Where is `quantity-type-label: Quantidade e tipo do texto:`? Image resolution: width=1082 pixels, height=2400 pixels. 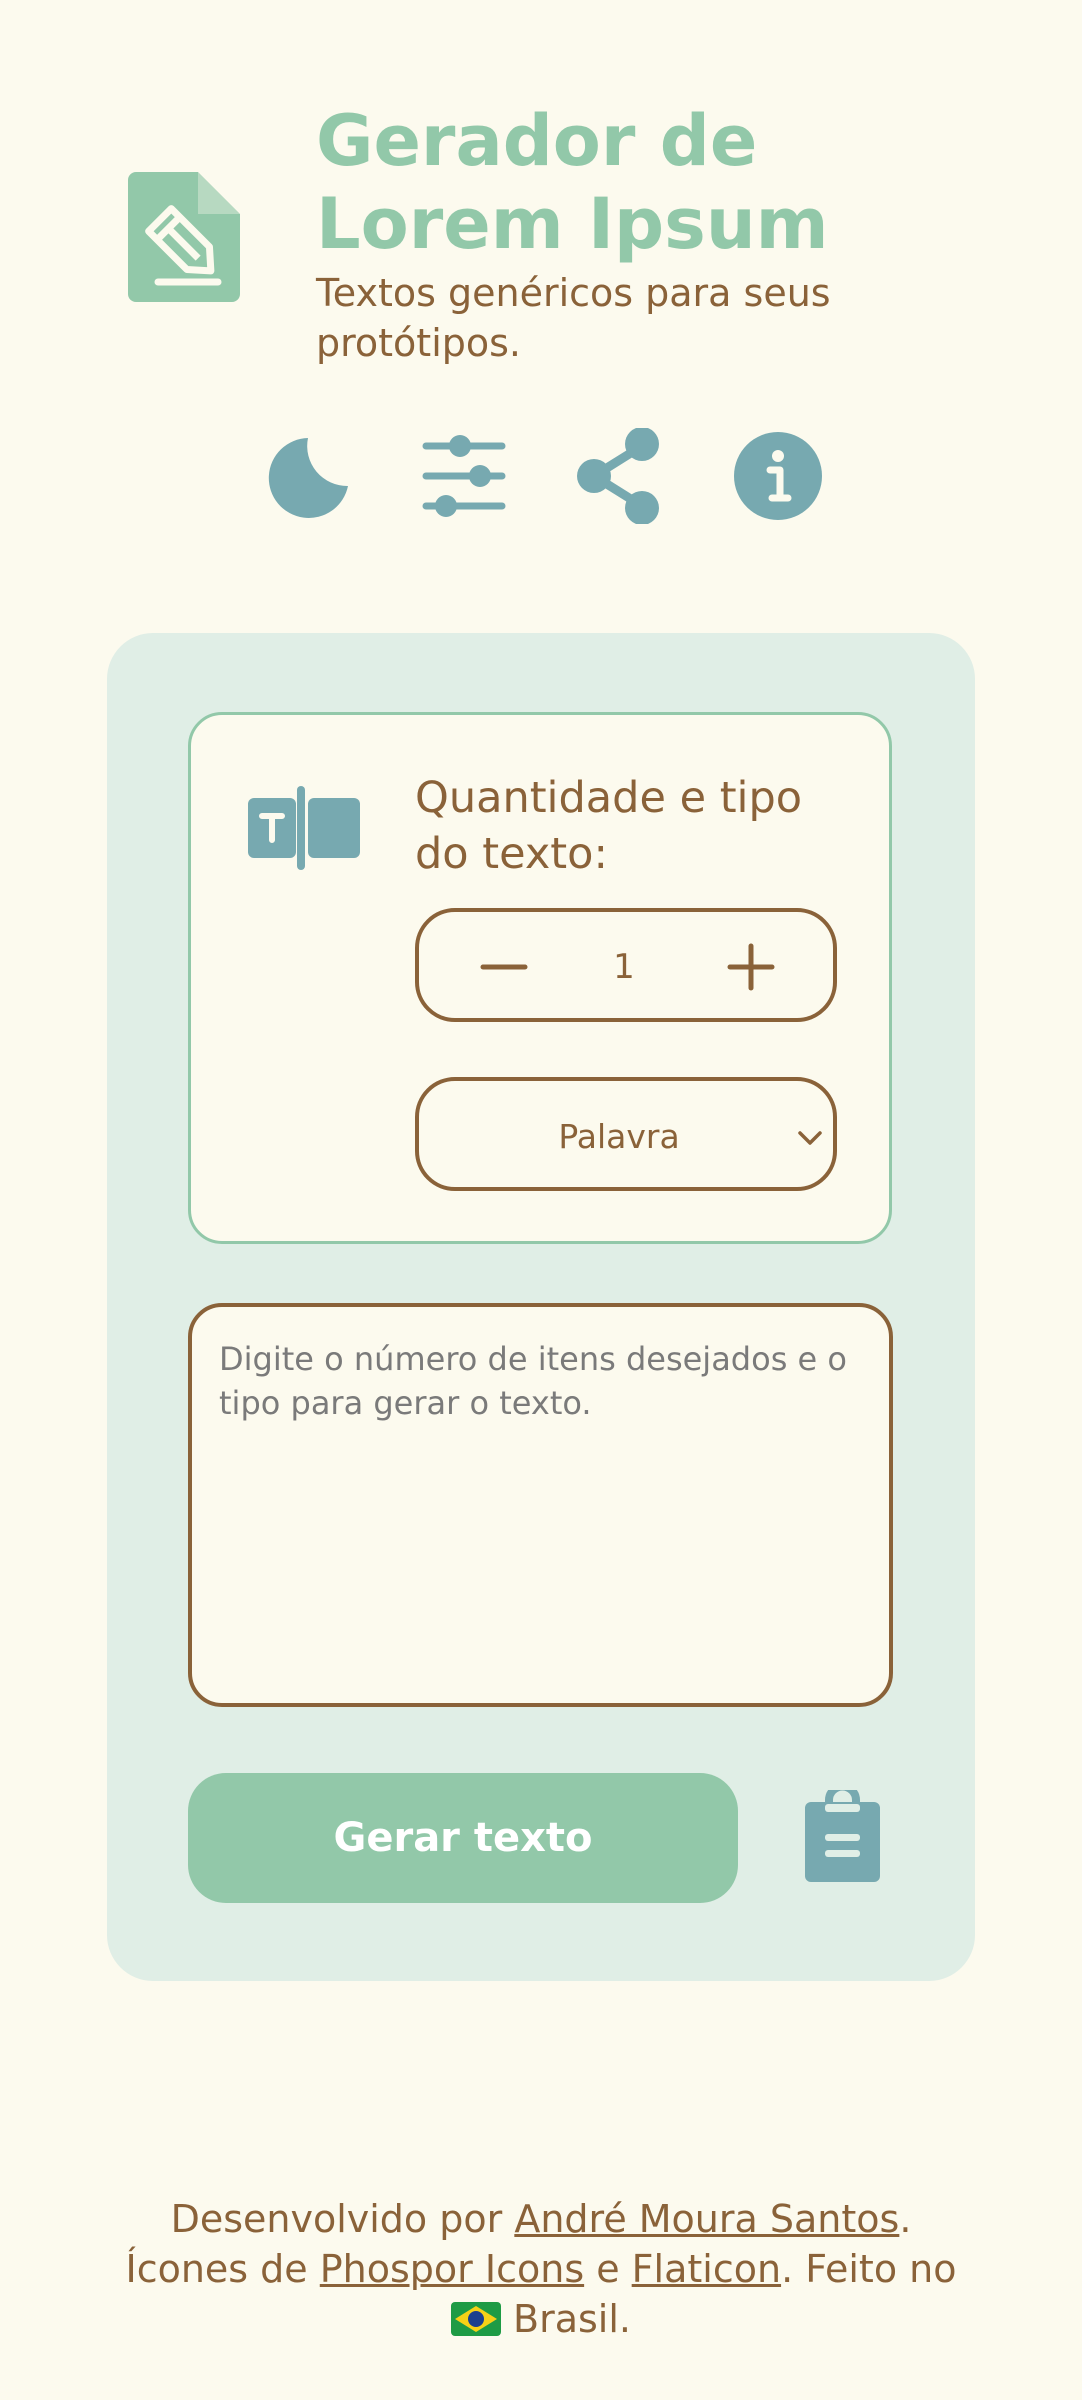
quantity-type-label: Quantidade e tipo do texto: is located at coordinates (609, 826).